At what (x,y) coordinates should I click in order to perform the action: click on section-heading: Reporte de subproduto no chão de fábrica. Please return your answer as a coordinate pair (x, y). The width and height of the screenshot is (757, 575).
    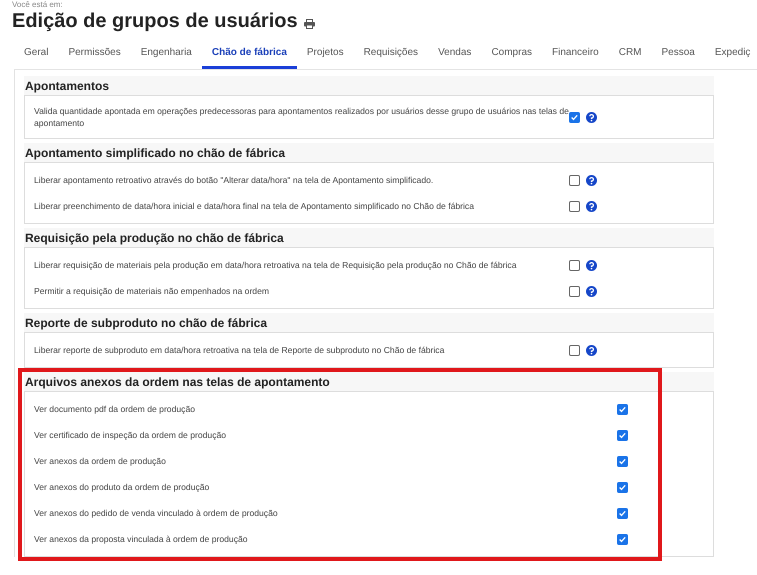
    Looking at the image, I should click on (369, 322).